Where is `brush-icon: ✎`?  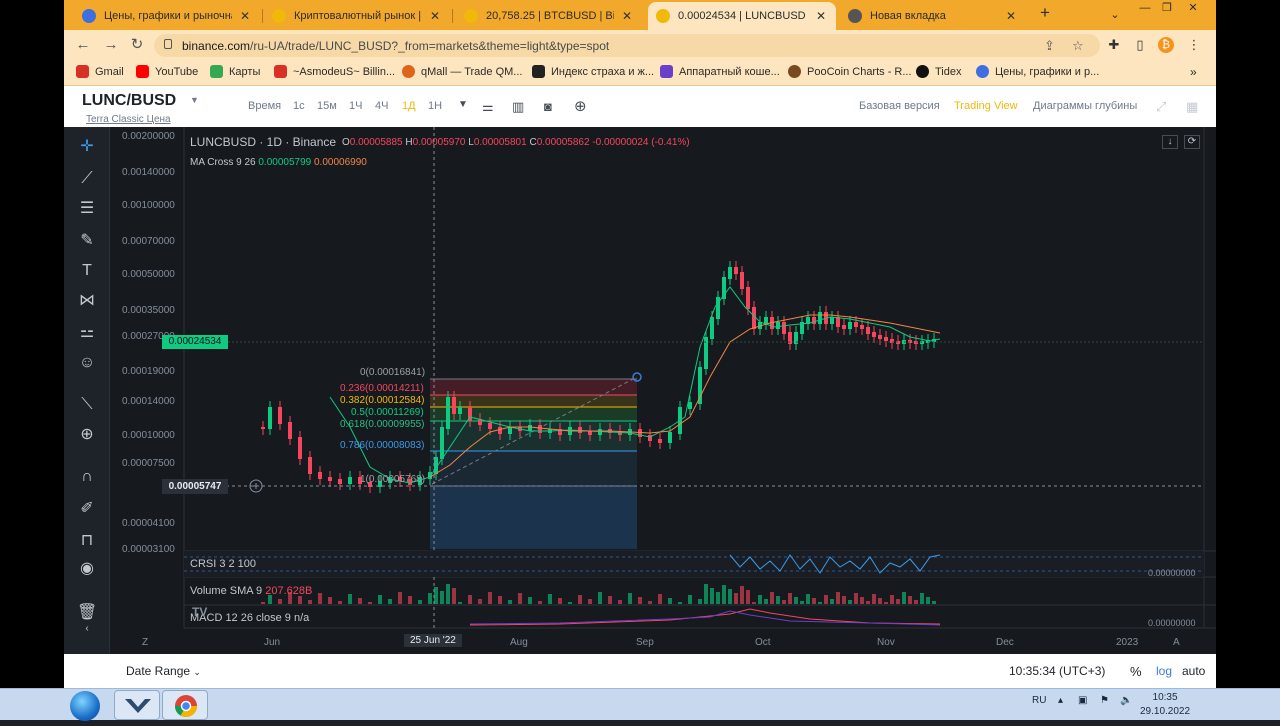 brush-icon: ✎ is located at coordinates (87, 241).